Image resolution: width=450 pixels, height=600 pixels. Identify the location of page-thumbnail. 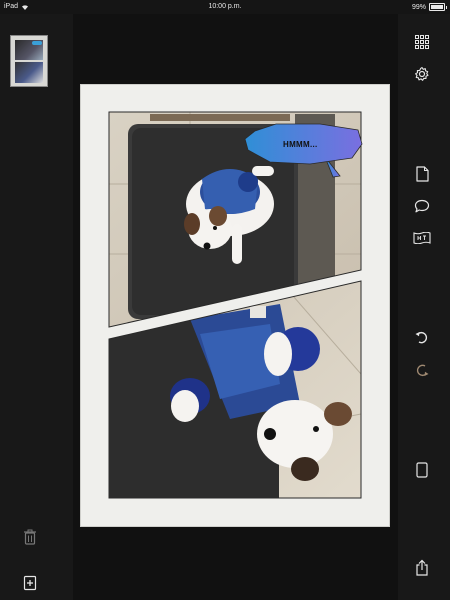
(29, 61).